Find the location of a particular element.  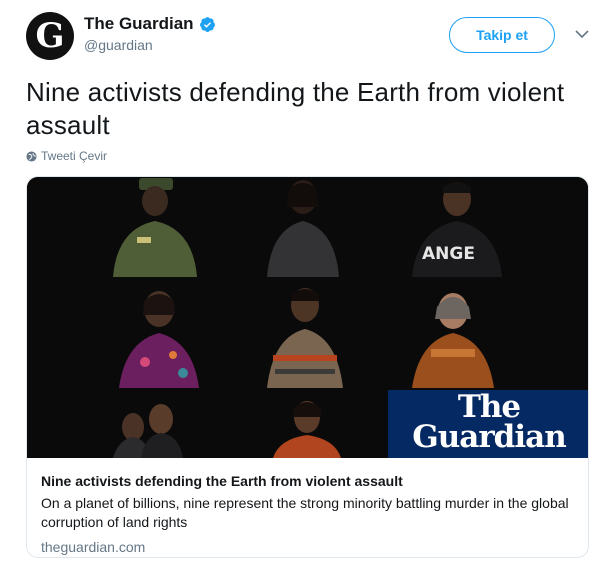

chevron-down-icon is located at coordinates (582, 34).